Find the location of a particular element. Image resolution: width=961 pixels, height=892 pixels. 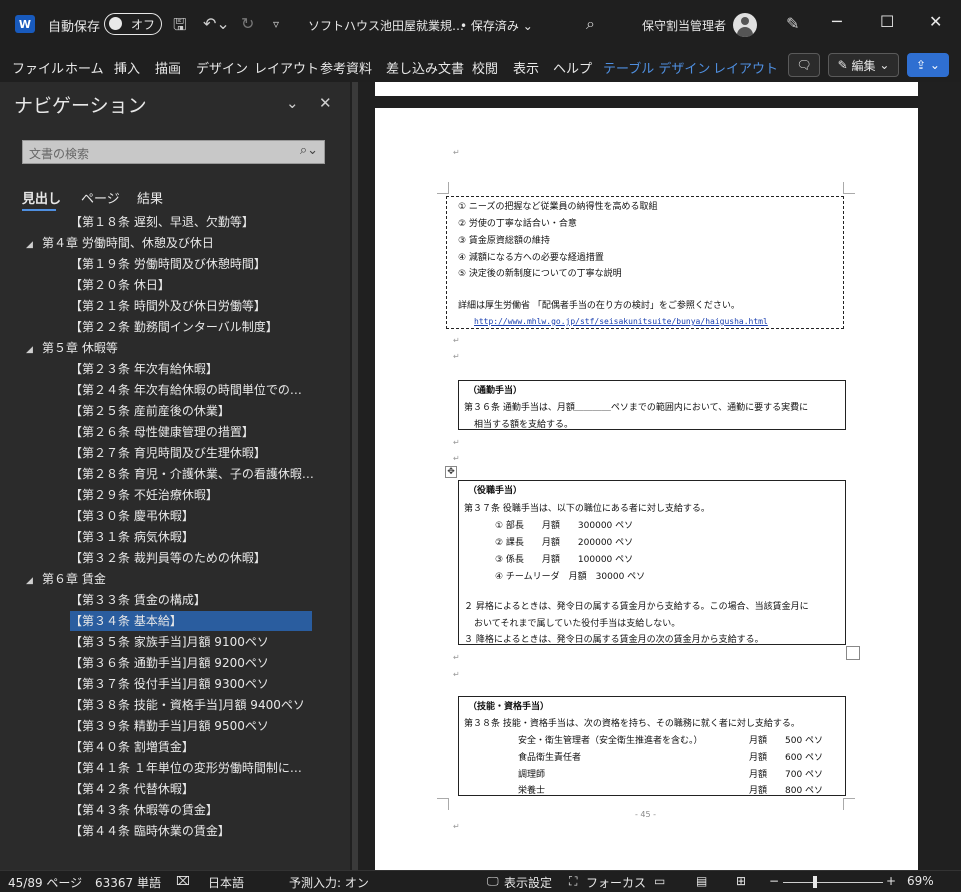

nav-article-heading: 【第３８条 技能・資格手当]月額 9400ペソ is located at coordinates (187, 705).